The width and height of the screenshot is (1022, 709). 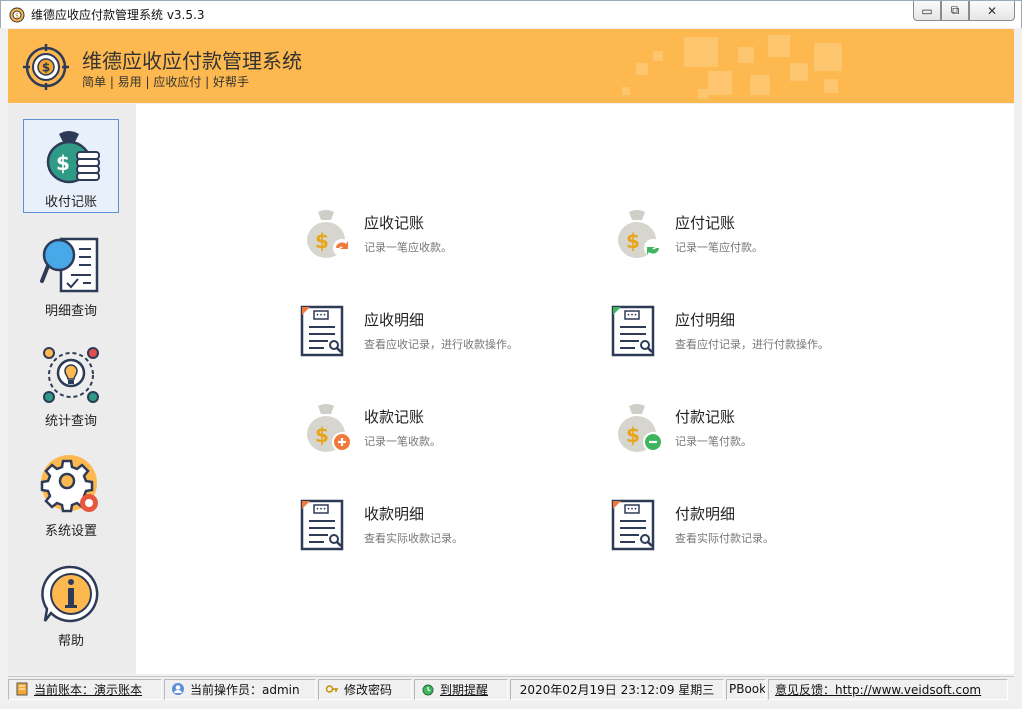 I want to click on function-title: 应收明细, so click(x=394, y=320).